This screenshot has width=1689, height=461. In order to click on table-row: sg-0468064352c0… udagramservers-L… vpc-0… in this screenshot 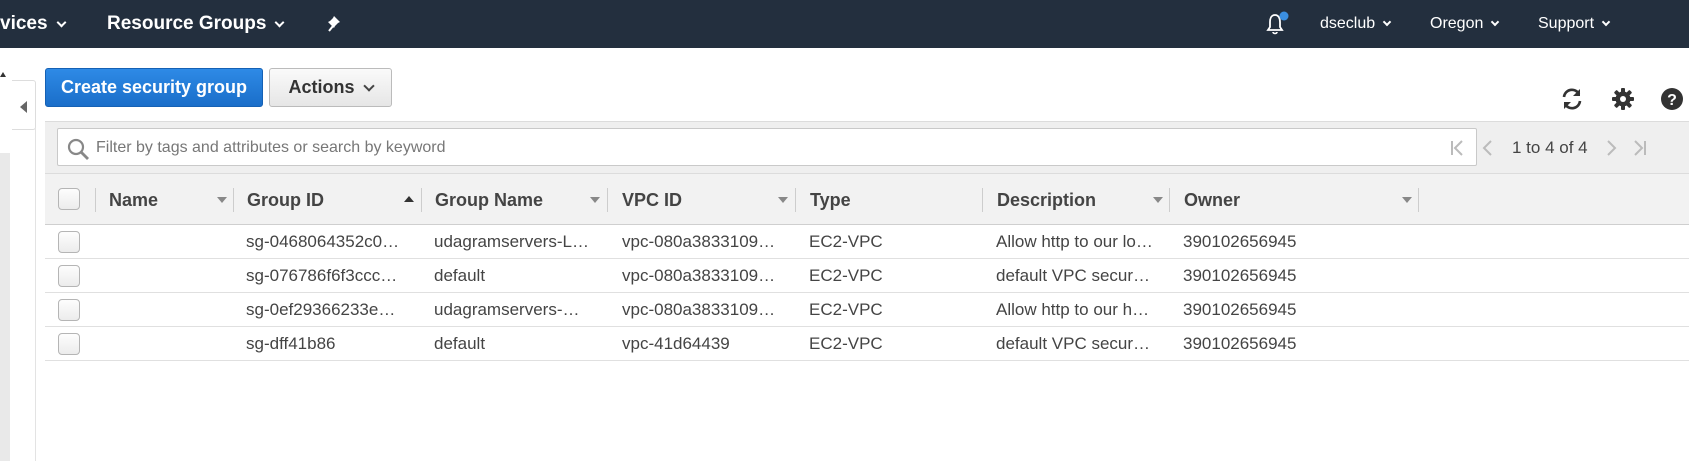, I will do `click(867, 242)`.